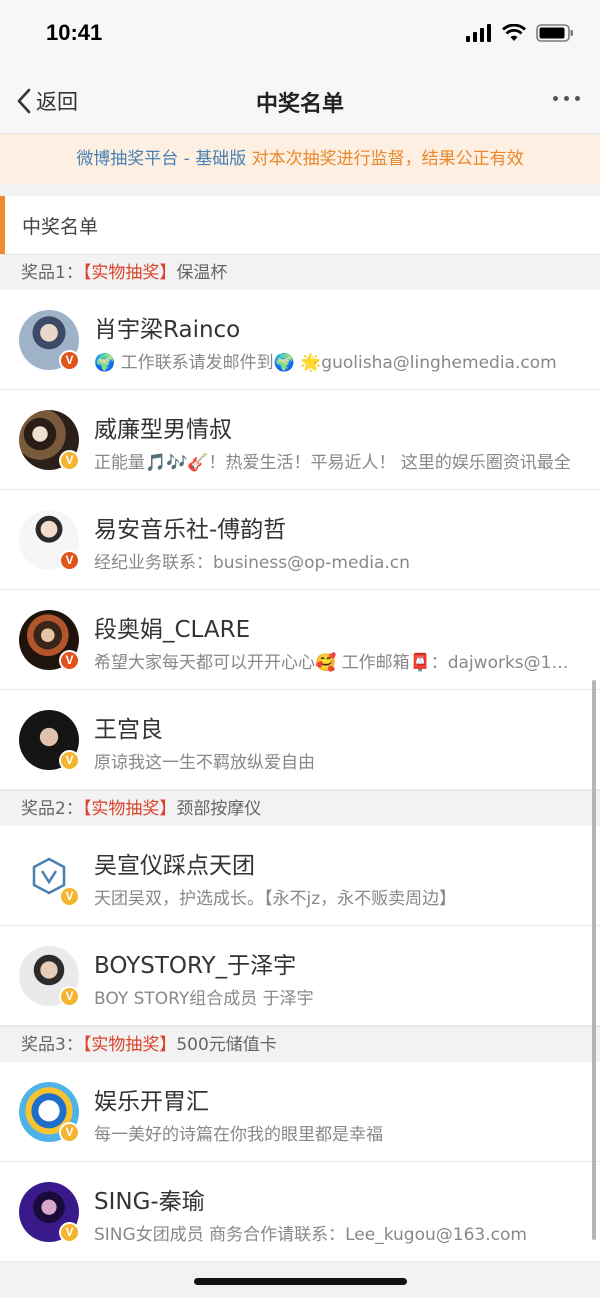  Describe the element at coordinates (174, 863) in the screenshot. I see `user-name: 吴宣仪踩点天团` at that location.